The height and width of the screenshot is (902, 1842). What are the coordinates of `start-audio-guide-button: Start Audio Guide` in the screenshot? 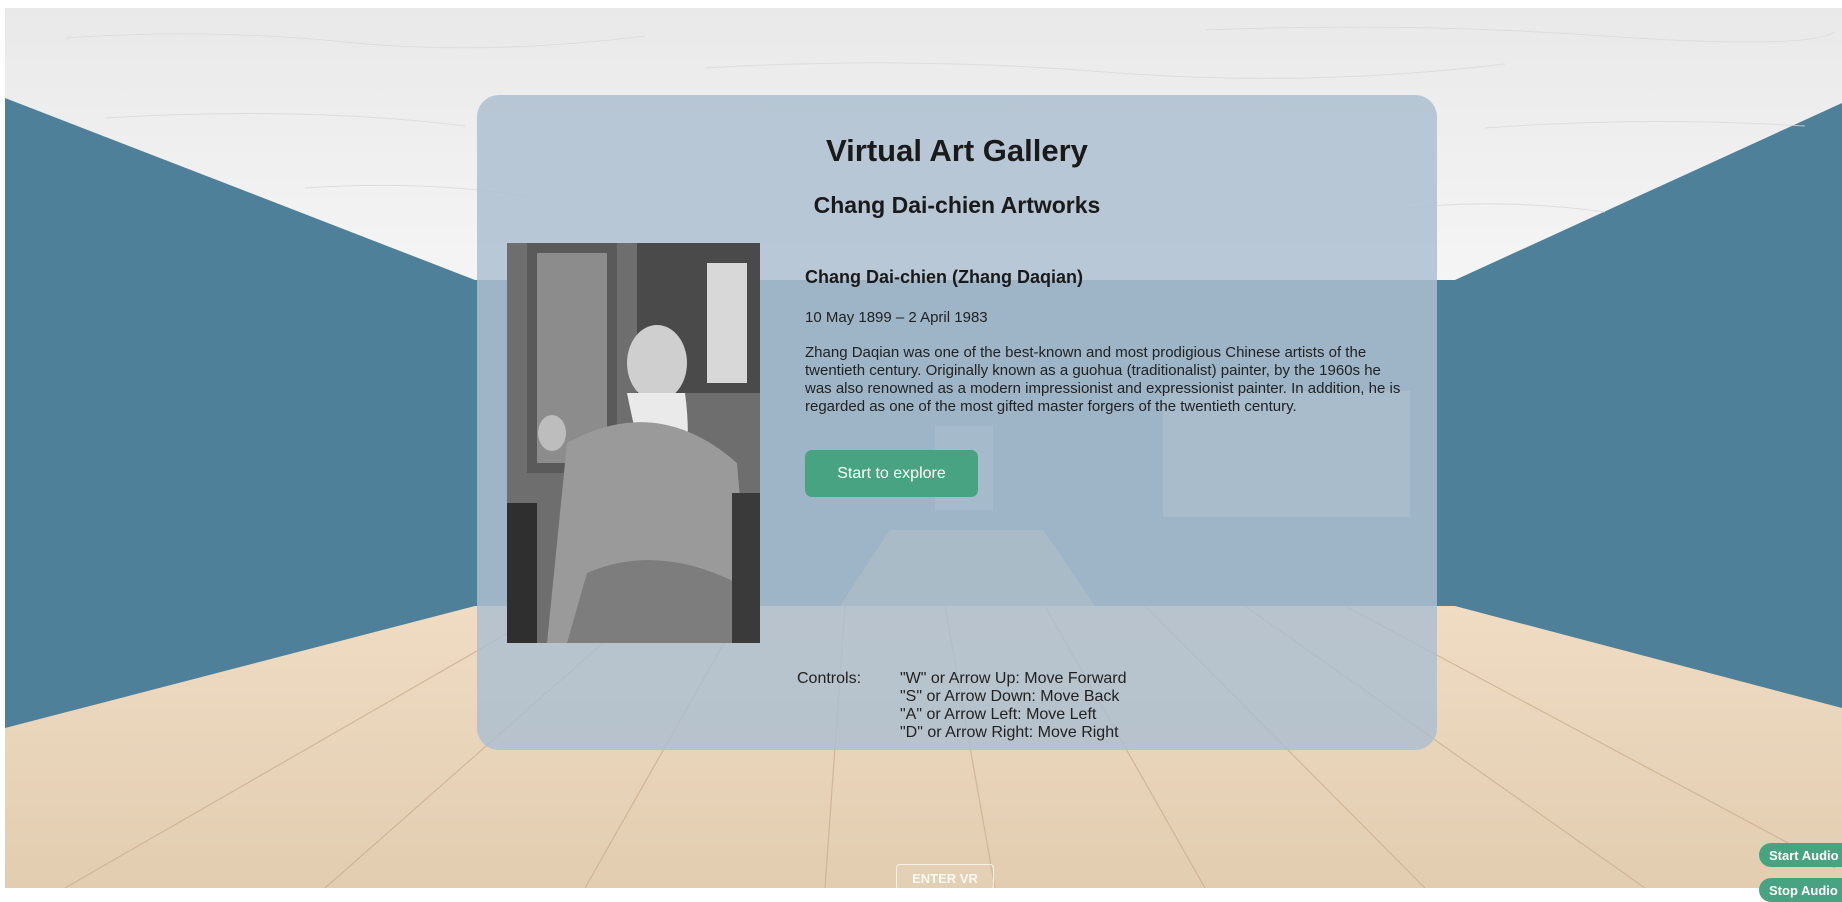 It's located at (1800, 855).